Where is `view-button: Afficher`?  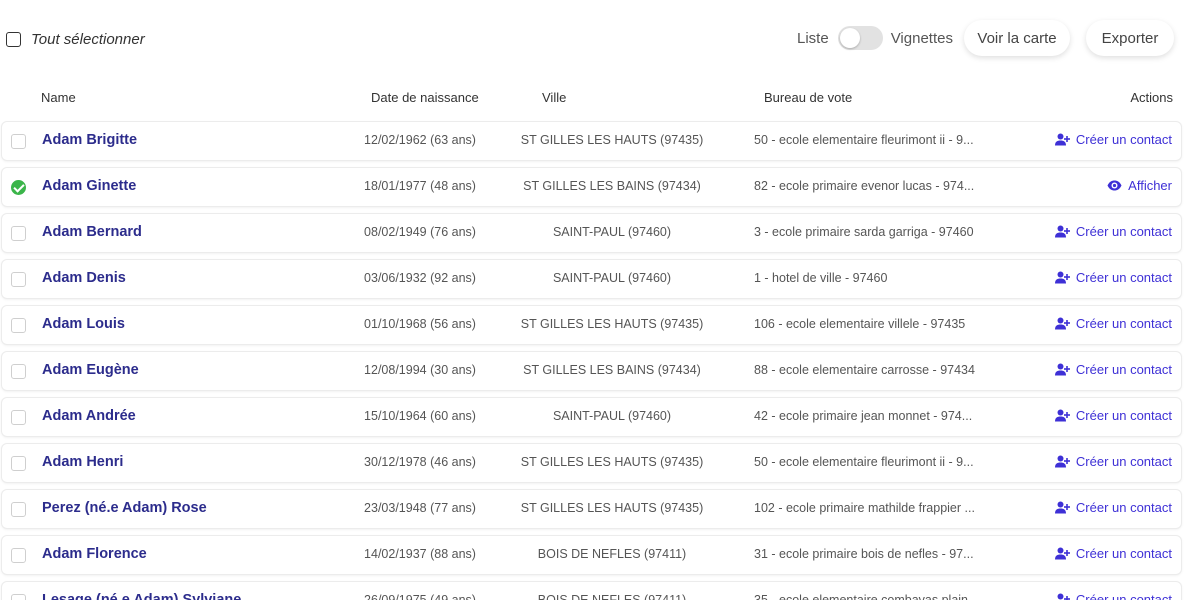
view-button: Afficher is located at coordinates (1139, 185).